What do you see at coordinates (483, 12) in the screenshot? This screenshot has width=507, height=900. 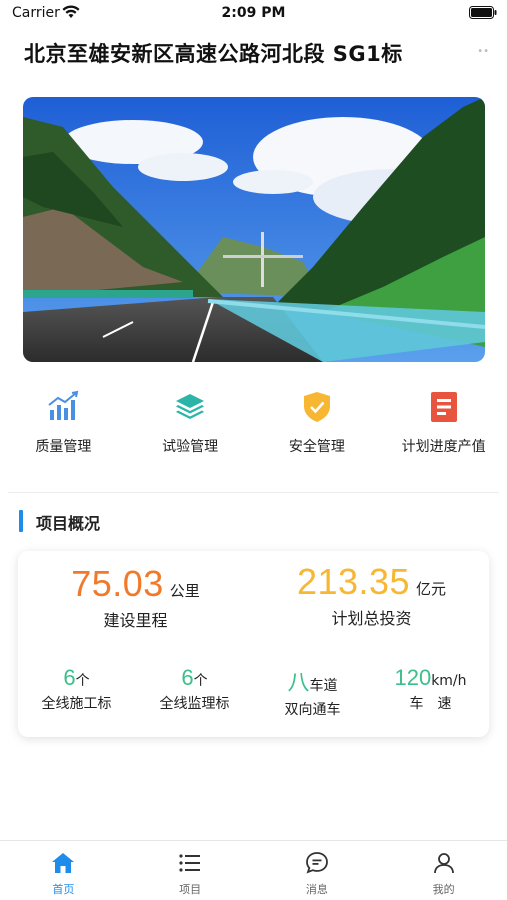 I see `battery-icon` at bounding box center [483, 12].